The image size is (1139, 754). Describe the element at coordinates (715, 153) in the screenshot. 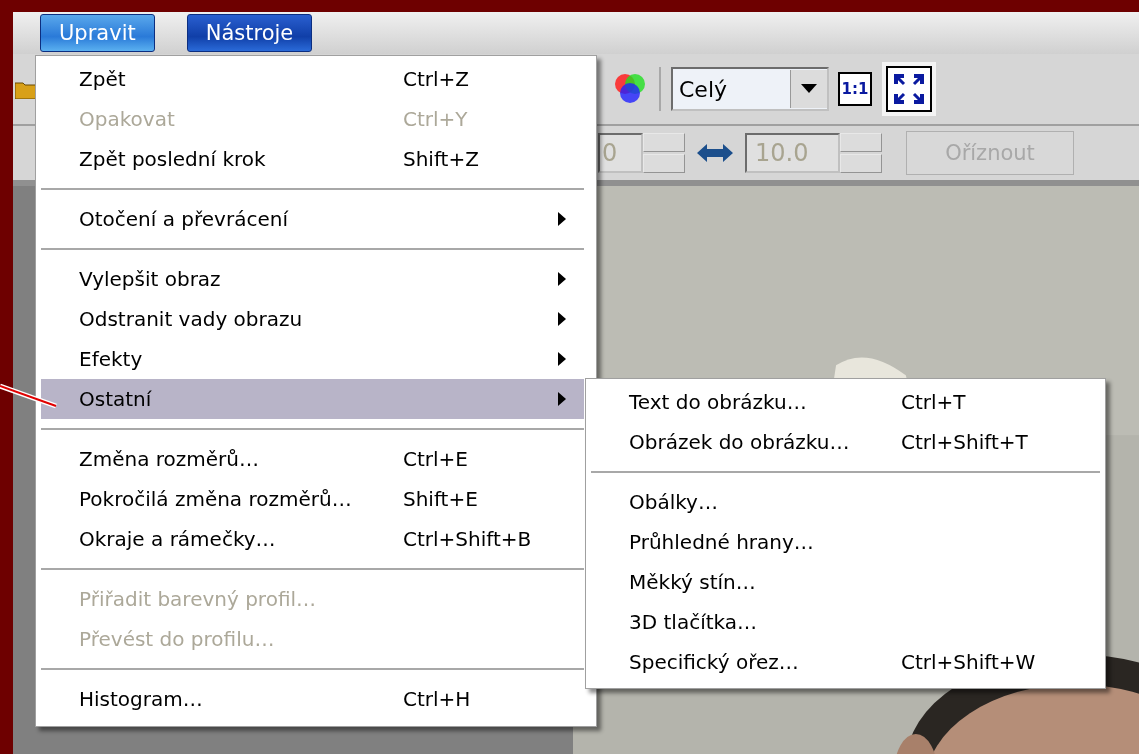

I see `horizontal-arrow-icon` at that location.